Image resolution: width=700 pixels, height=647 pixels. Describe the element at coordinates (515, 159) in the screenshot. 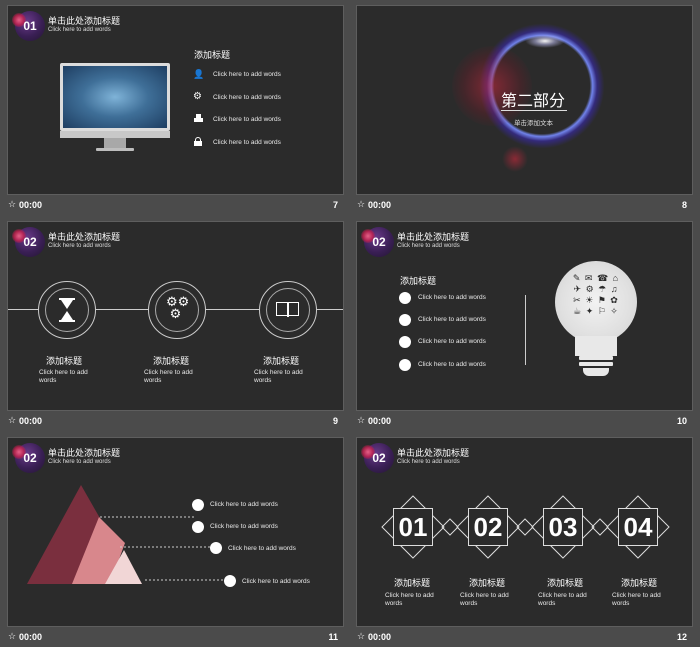

I see `red-glow-small` at that location.